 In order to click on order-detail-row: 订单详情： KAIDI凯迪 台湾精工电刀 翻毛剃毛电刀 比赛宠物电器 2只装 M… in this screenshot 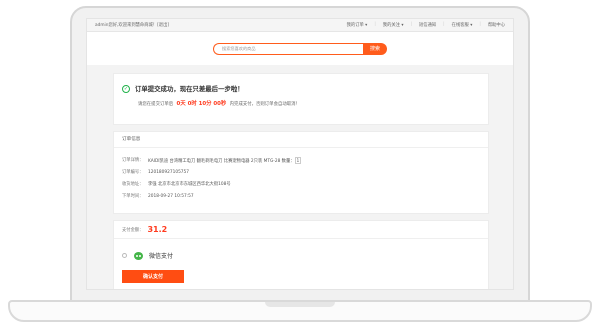, I will do `click(305, 160)`.